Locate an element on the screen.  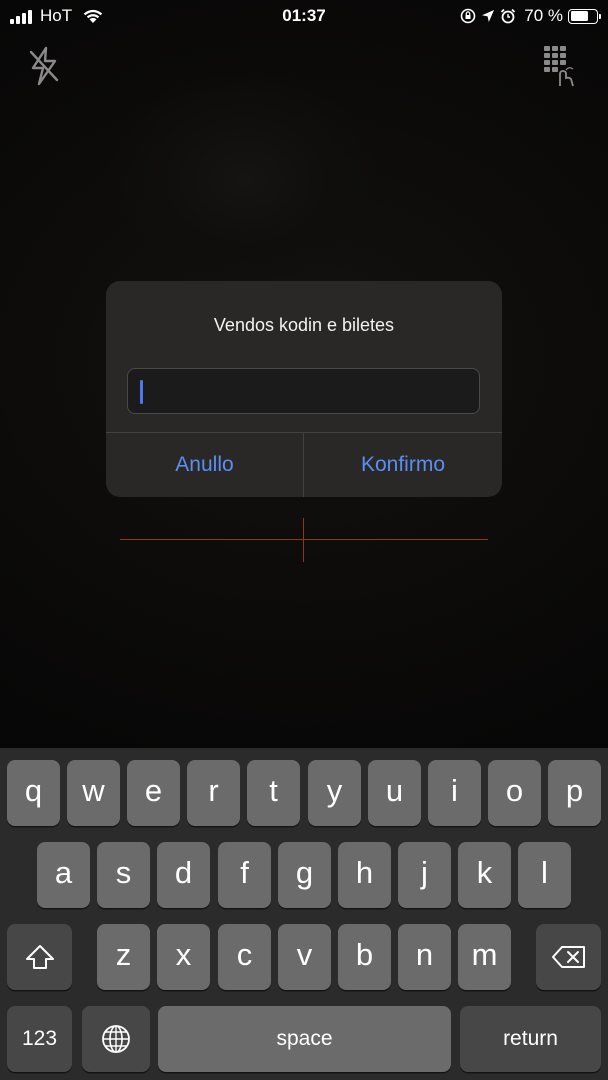
globe-key is located at coordinates (116, 1039).